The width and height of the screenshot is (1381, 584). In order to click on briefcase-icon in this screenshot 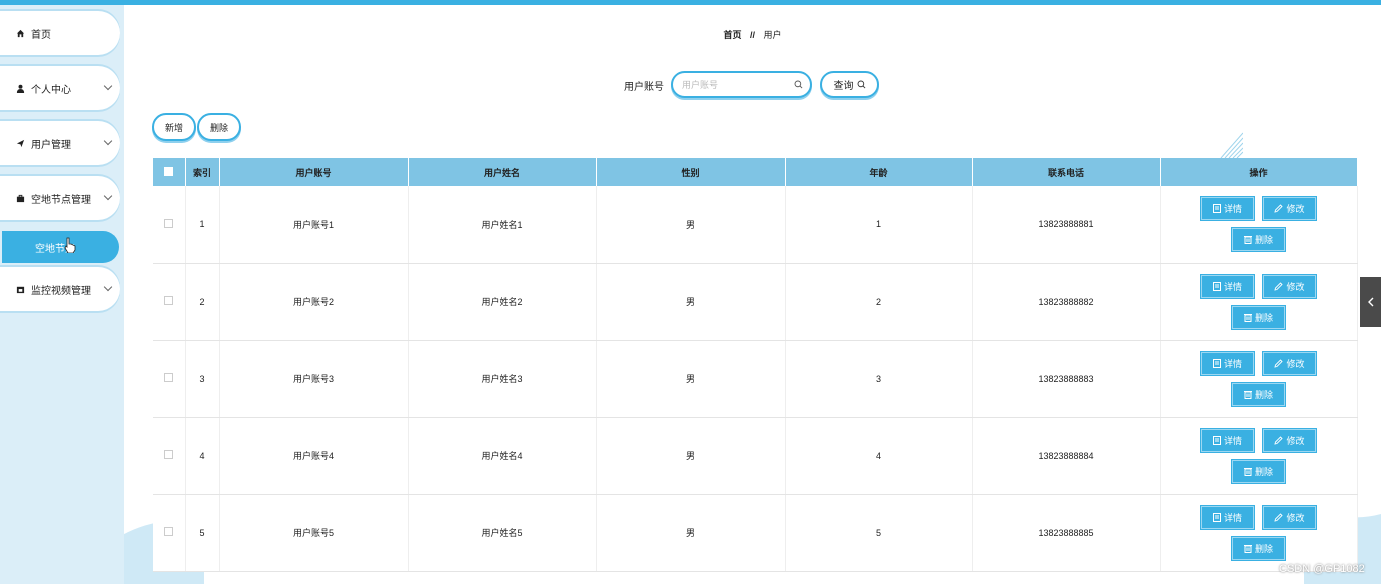, I will do `click(20, 198)`.